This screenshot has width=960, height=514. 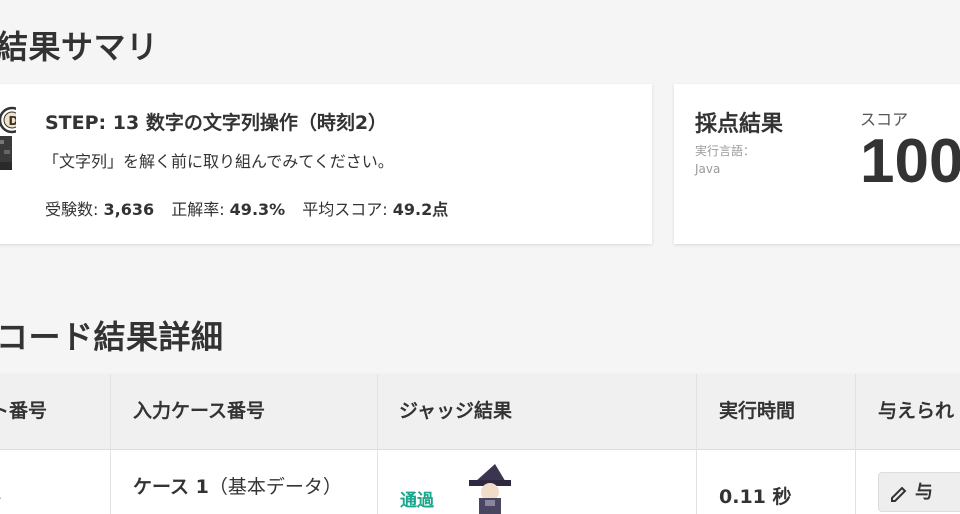 I want to click on language-label: 実行言語：, so click(x=725, y=151).